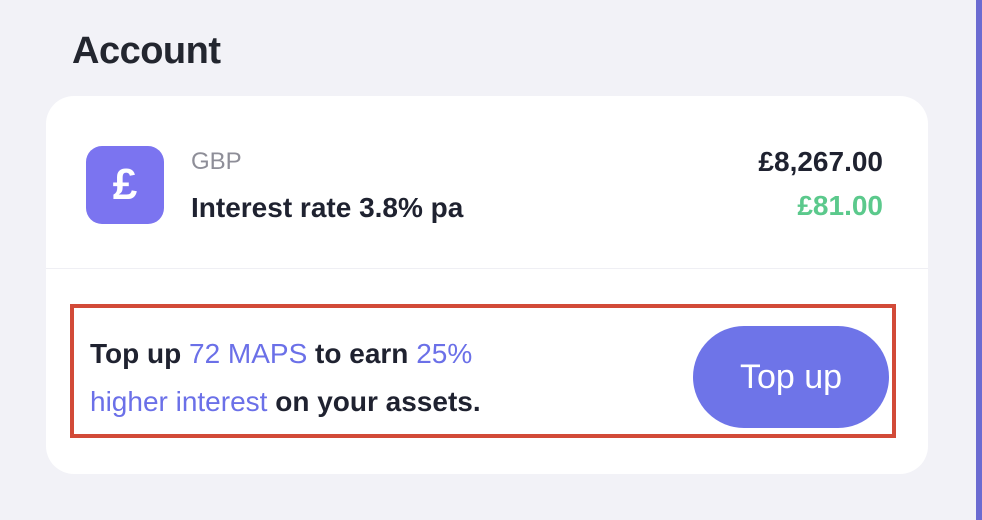  Describe the element at coordinates (979, 260) in the screenshot. I see `right-edge-rail` at that location.